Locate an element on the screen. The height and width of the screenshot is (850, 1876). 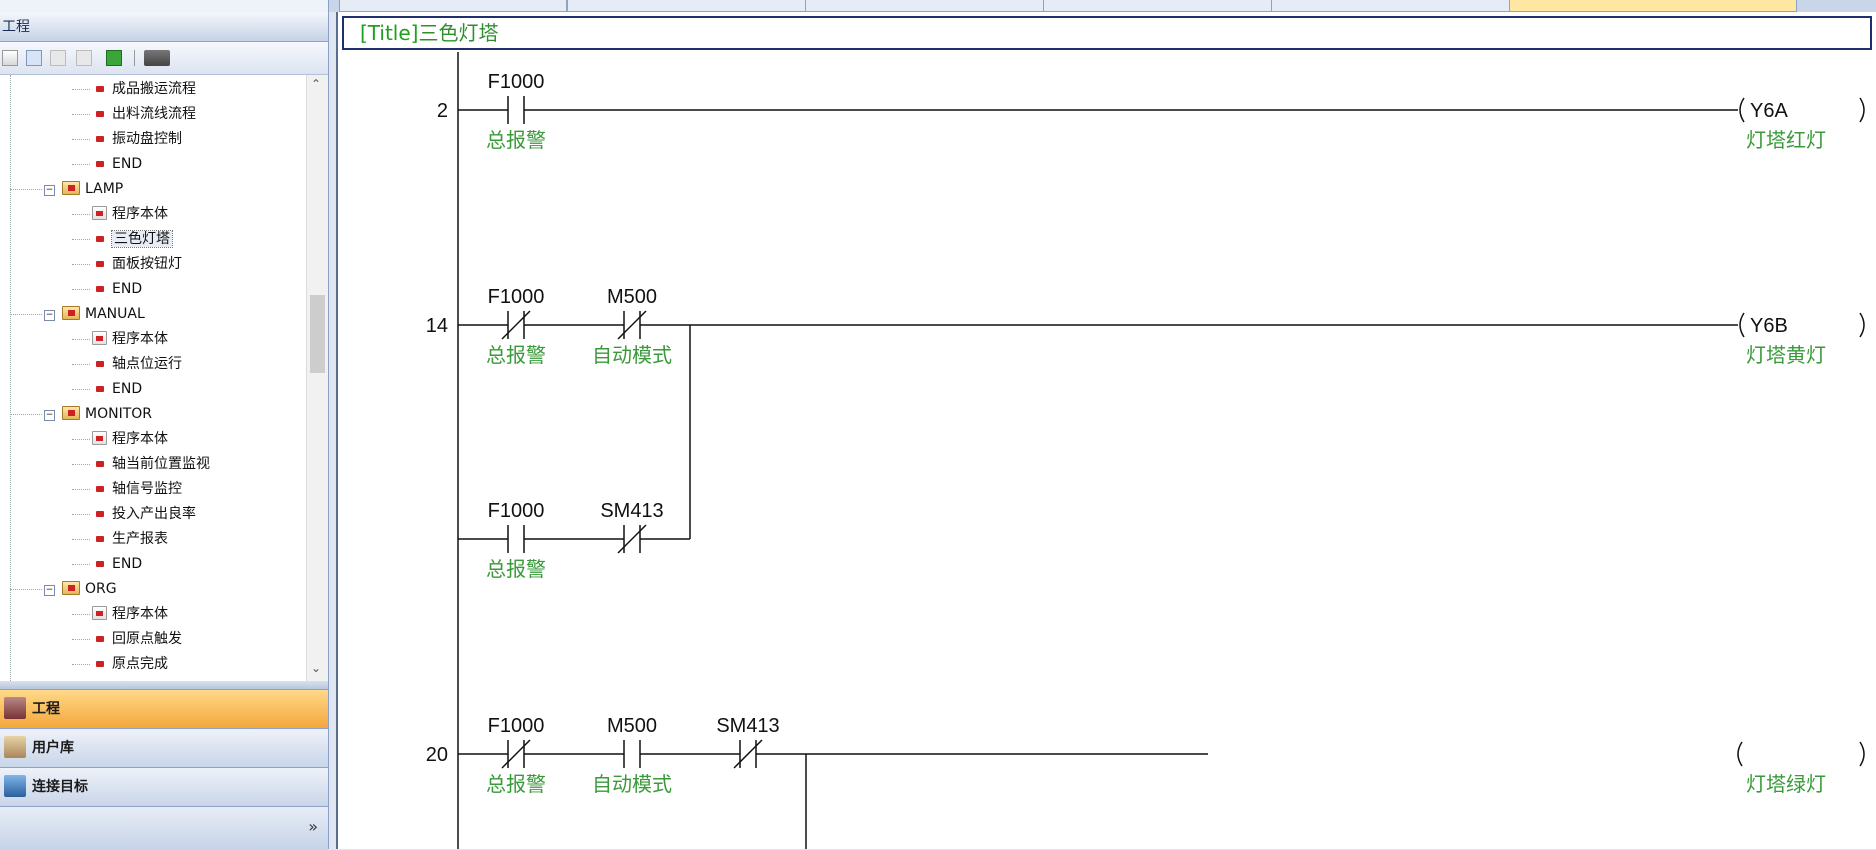
nav-project-button: 工程 is located at coordinates (164, 708).